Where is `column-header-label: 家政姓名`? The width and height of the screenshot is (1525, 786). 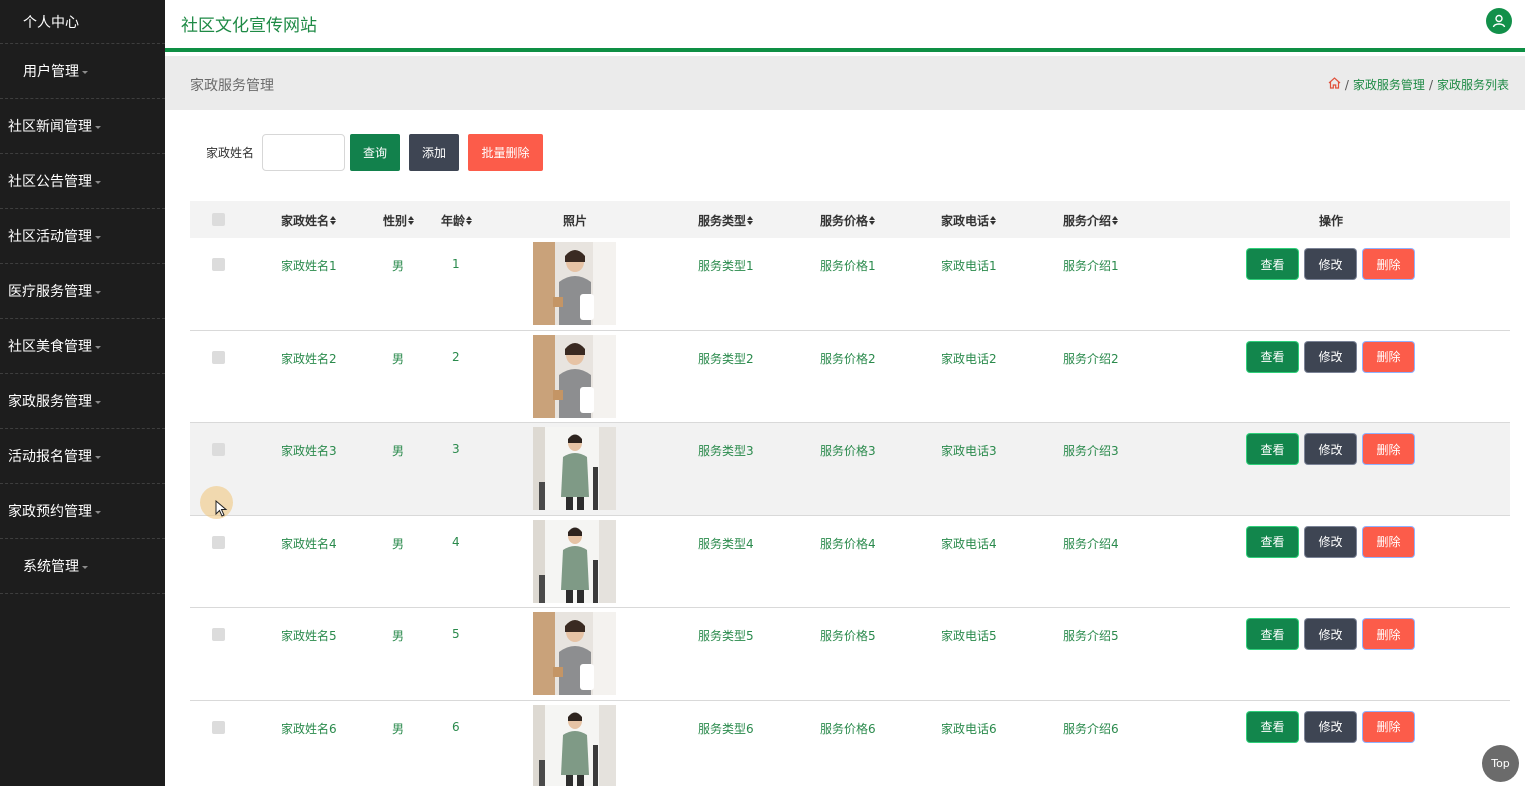
column-header-label: 家政姓名 is located at coordinates (305, 221).